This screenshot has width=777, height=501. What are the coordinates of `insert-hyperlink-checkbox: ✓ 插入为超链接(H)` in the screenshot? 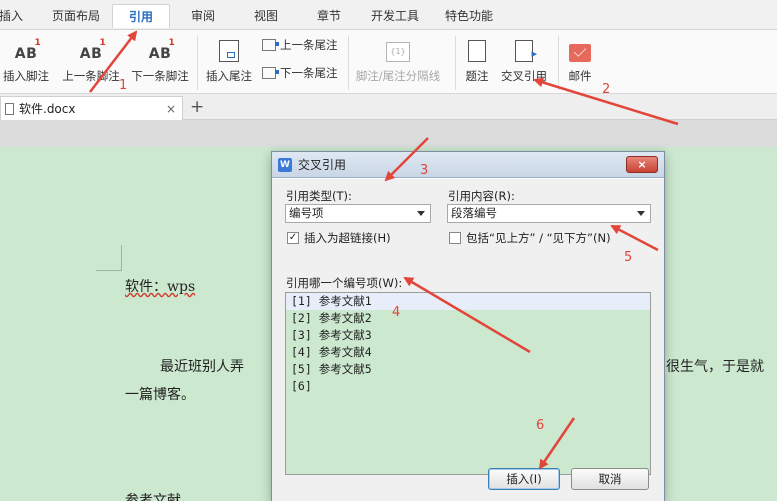 It's located at (339, 238).